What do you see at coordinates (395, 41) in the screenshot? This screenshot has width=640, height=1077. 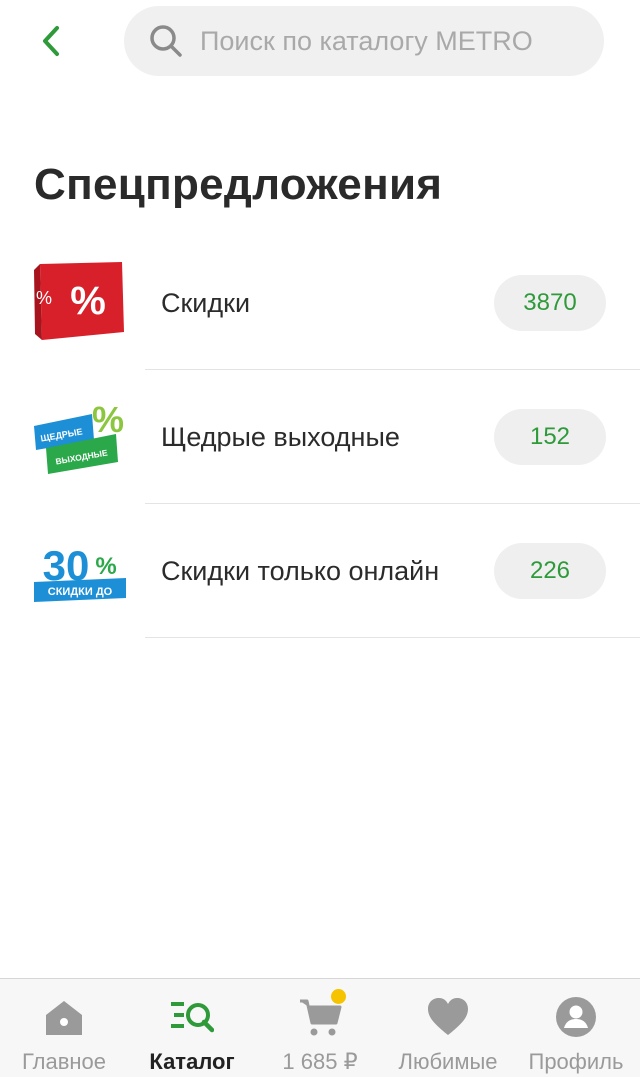 I see `search-input` at bounding box center [395, 41].